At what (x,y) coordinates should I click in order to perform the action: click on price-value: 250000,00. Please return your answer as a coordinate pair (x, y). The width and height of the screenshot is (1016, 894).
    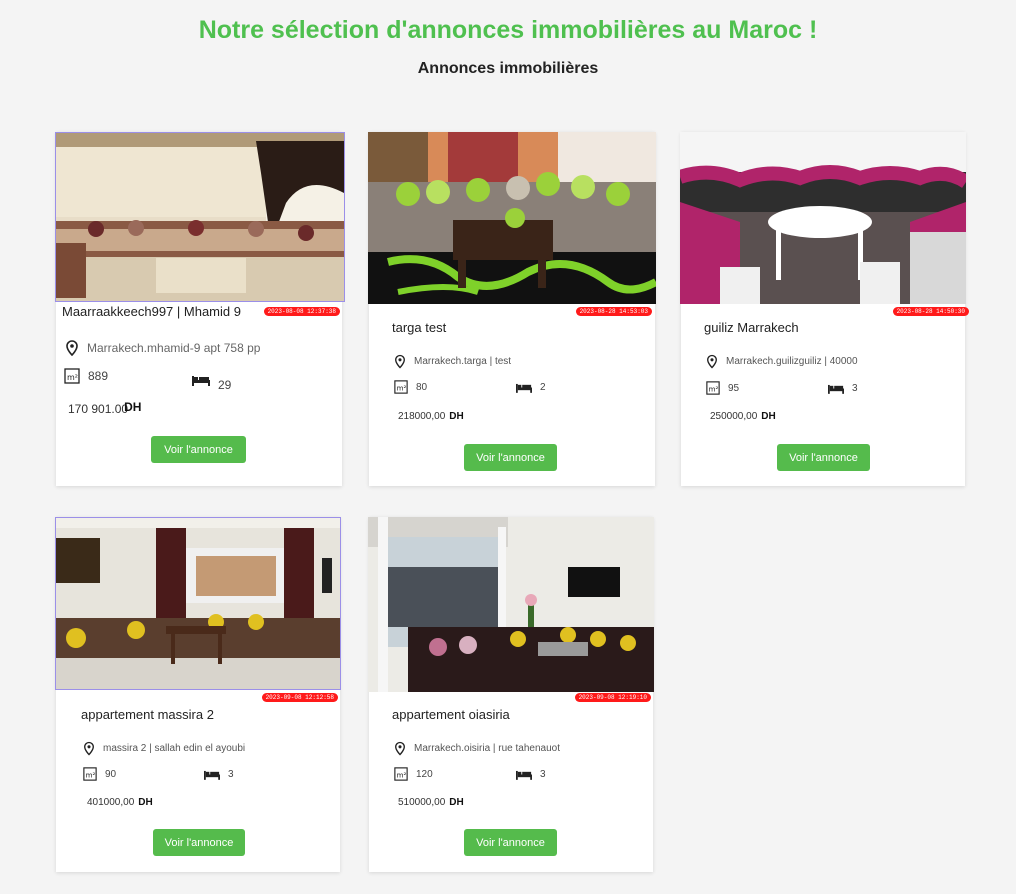
    Looking at the image, I should click on (734, 416).